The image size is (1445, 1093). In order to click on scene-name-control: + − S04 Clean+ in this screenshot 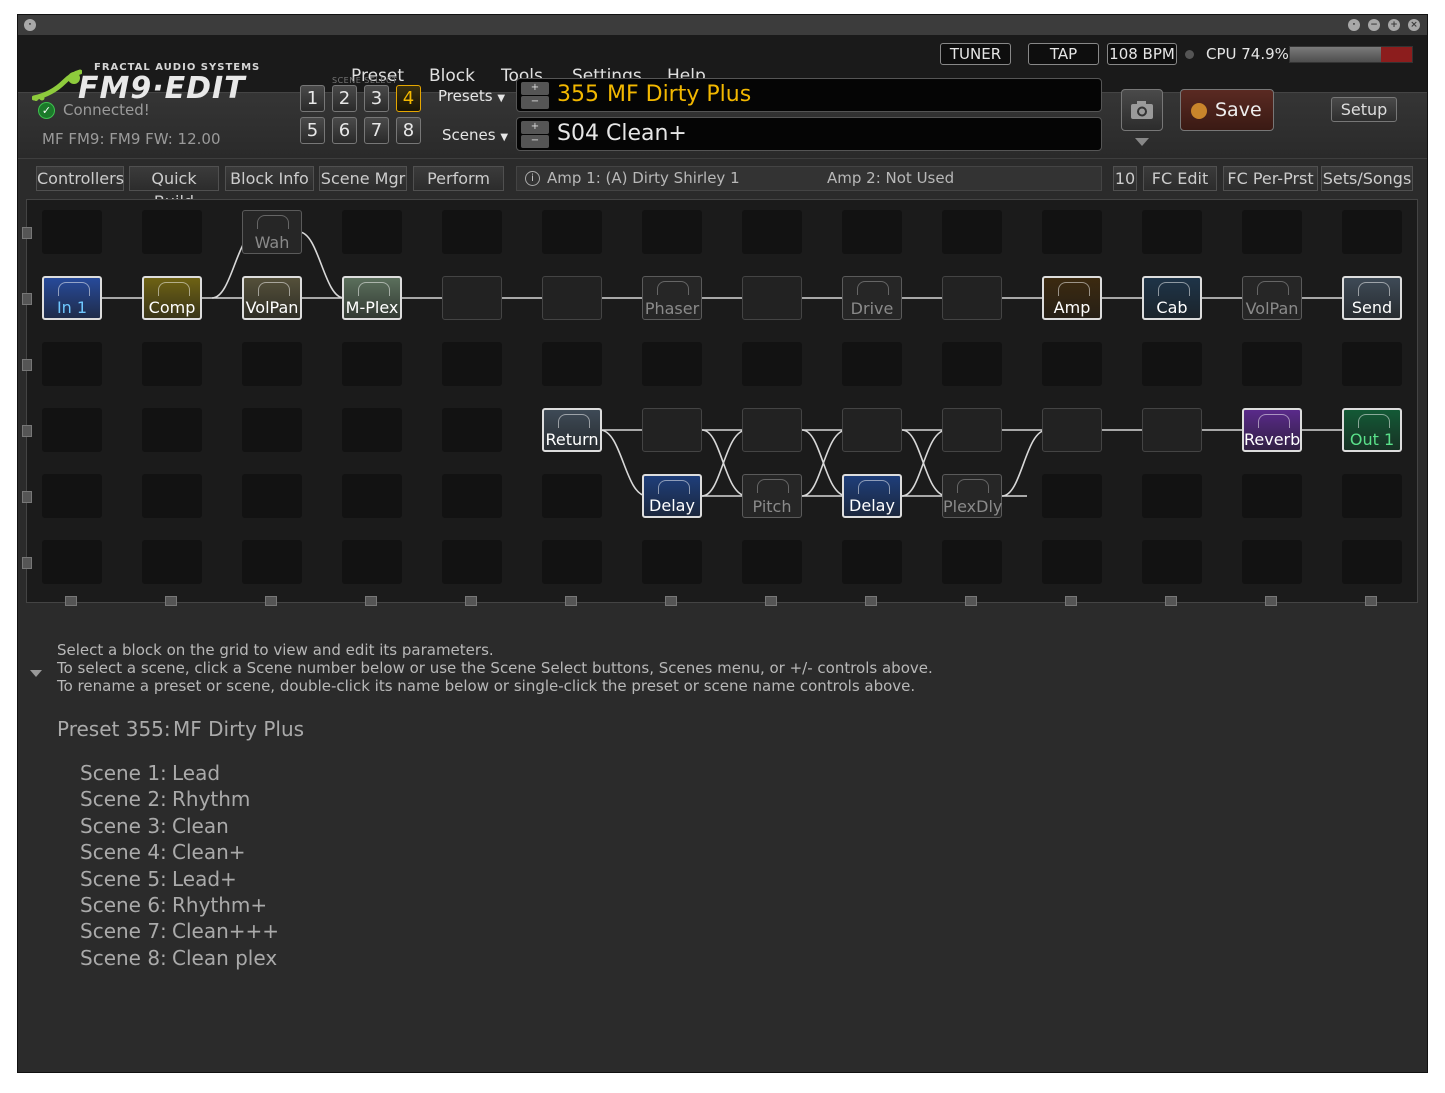, I will do `click(809, 134)`.